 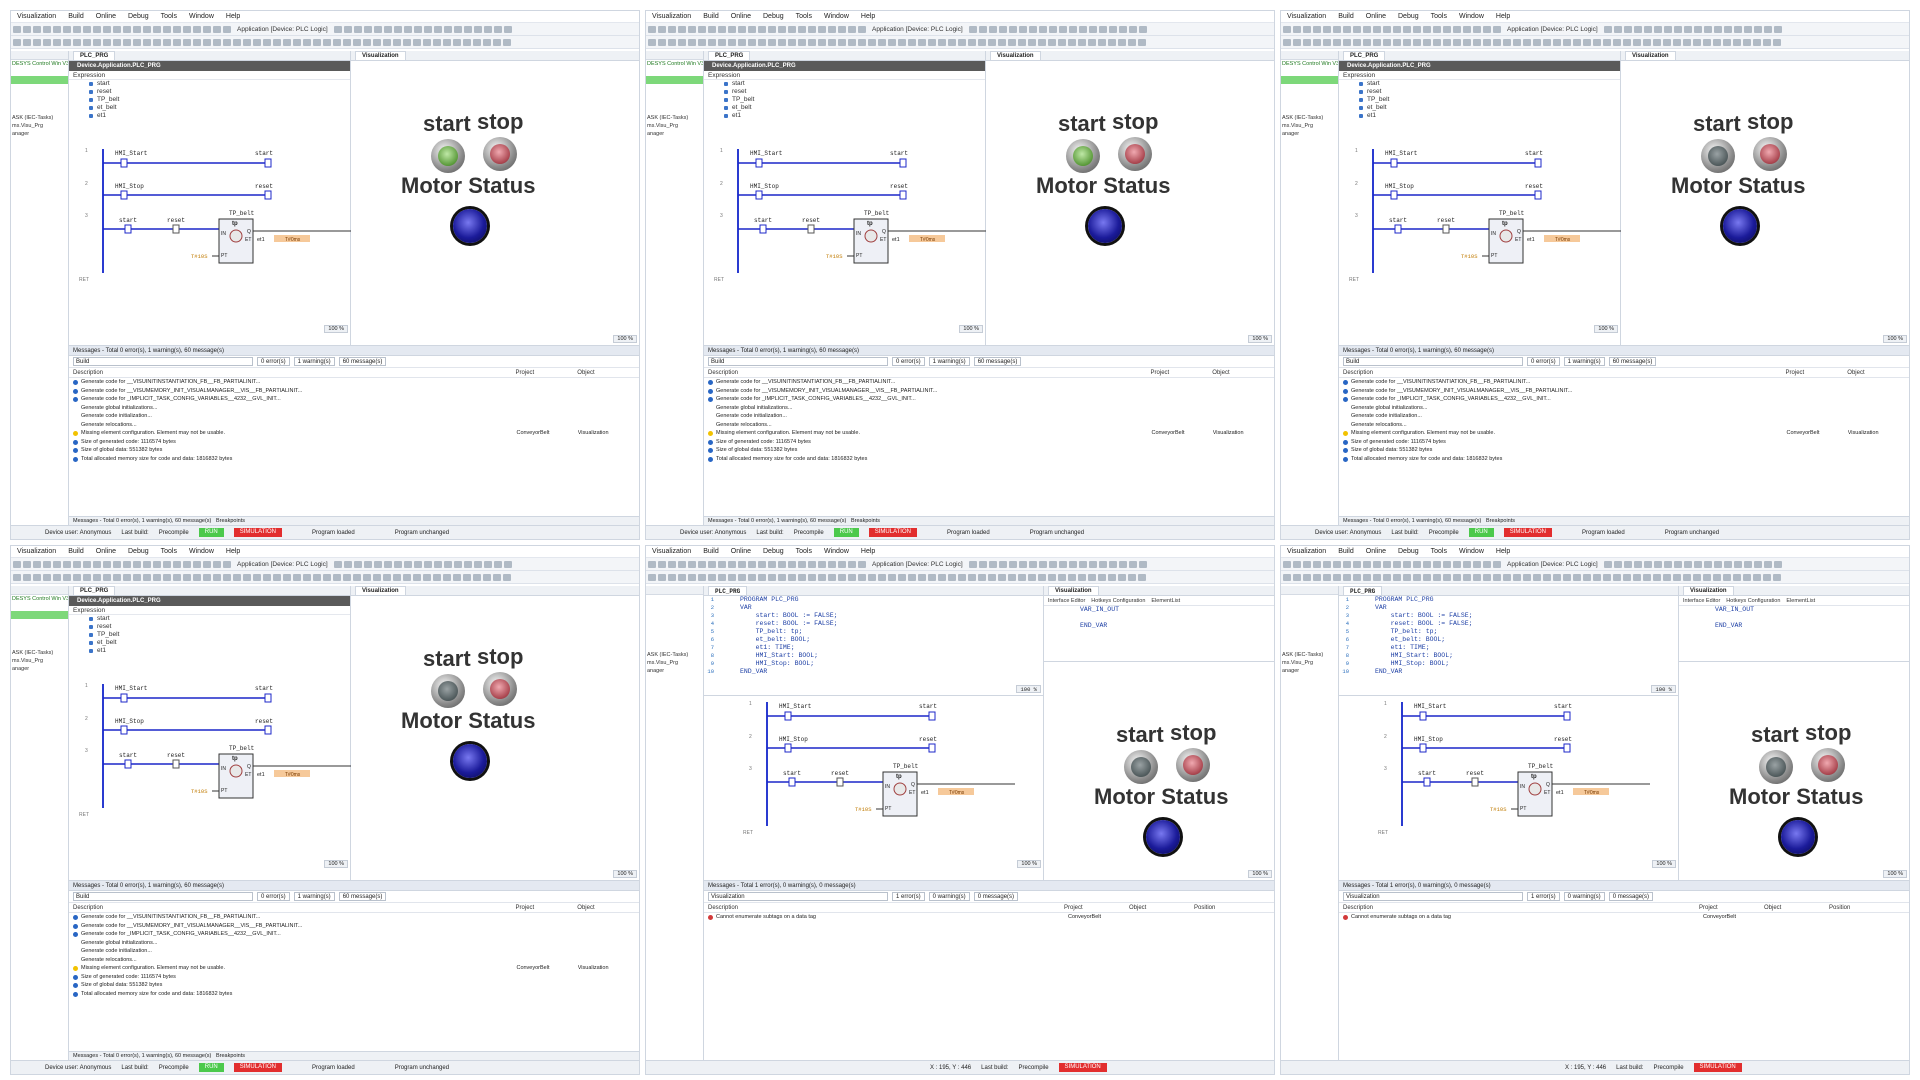 What do you see at coordinates (1631, 896) in the screenshot?
I see `messages-filter: 0 message(s)` at bounding box center [1631, 896].